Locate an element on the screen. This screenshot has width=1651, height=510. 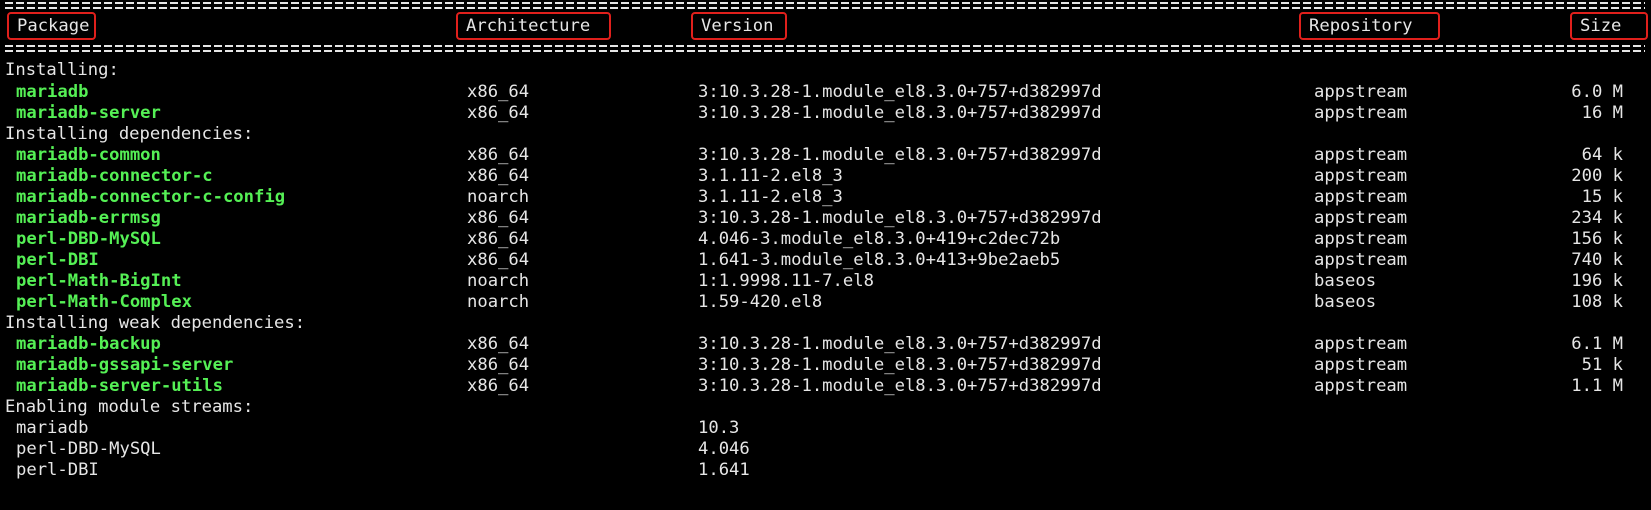
section-heading: Installing dependencies: is located at coordinates (825, 134).